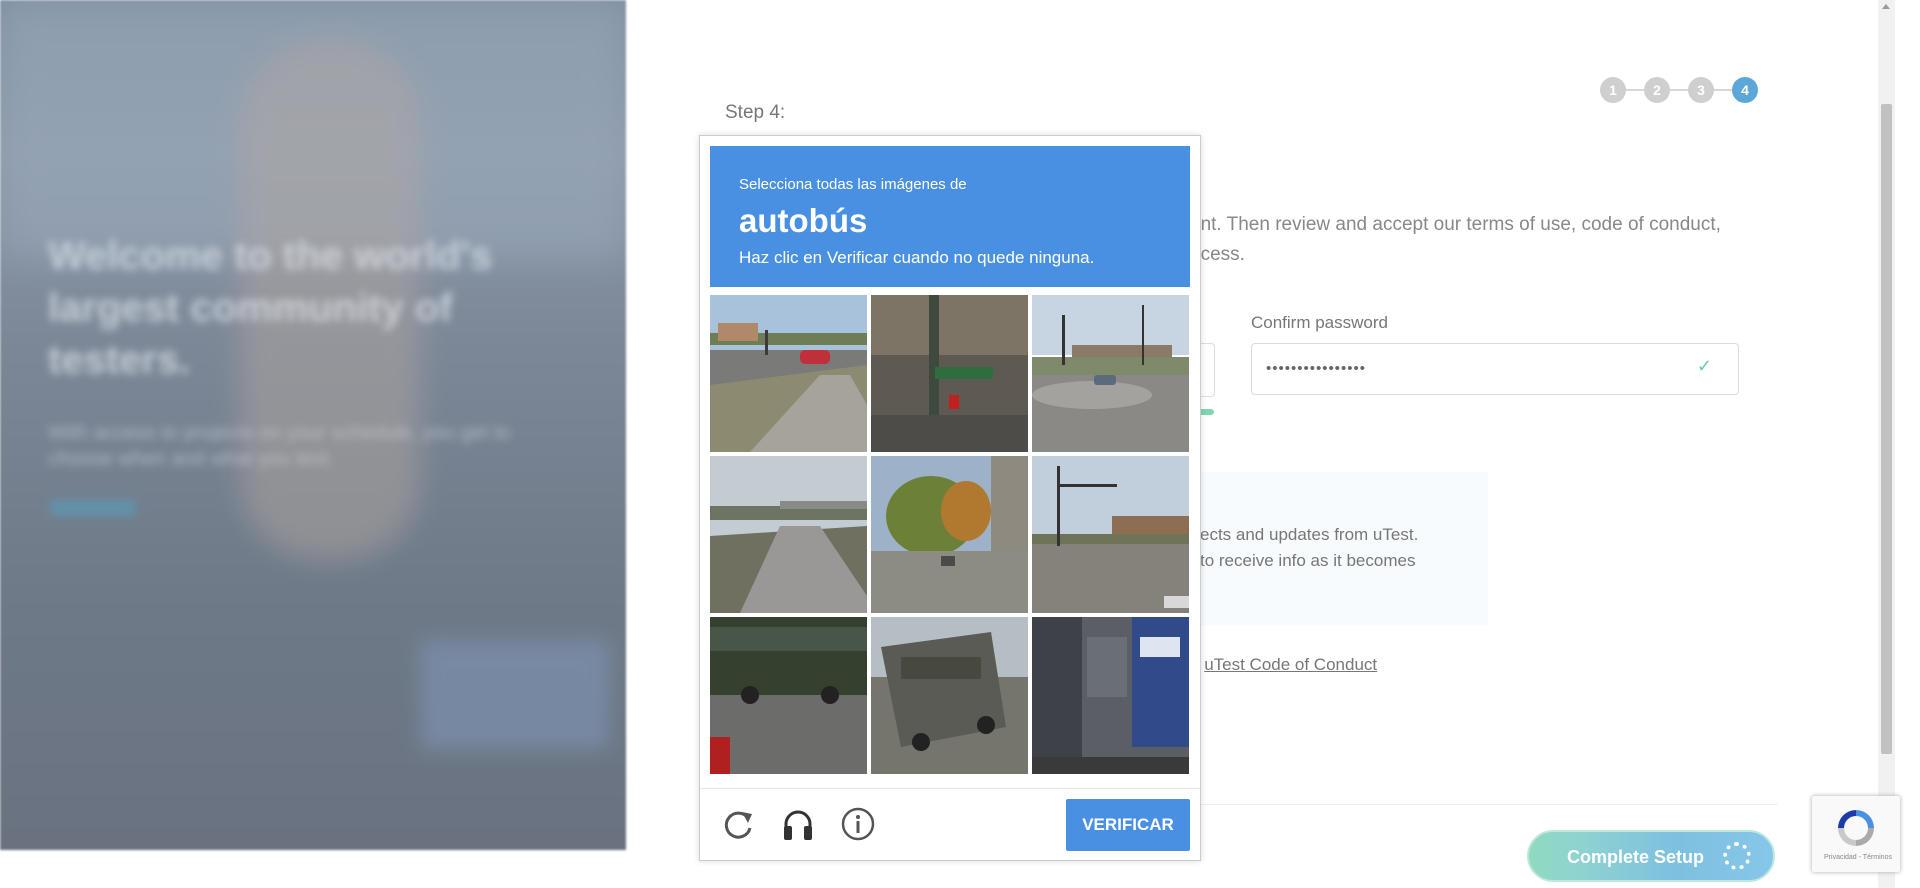  I want to click on recaptcha-terms: Privacidad - Términos, so click(1858, 857).